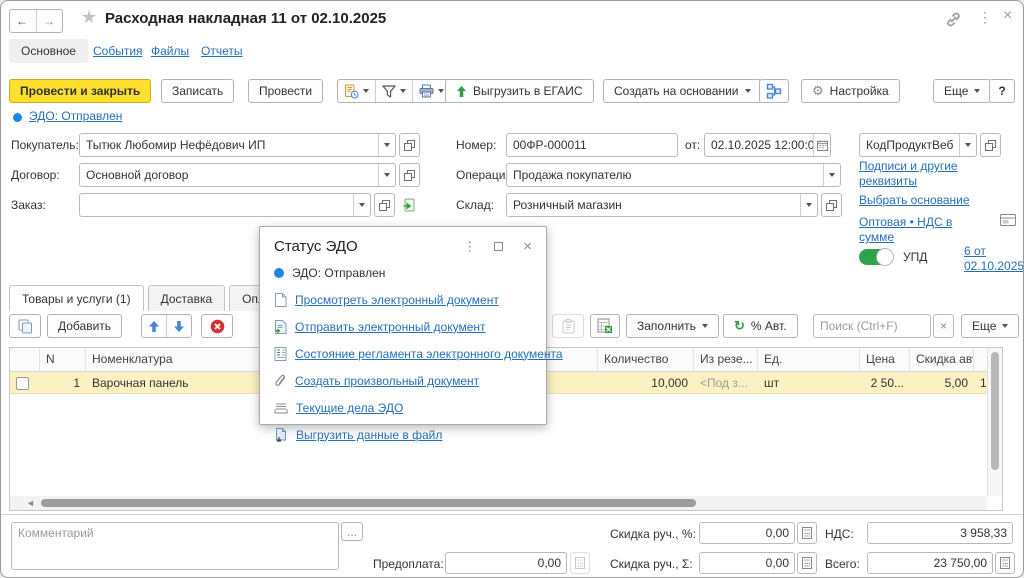  I want to click on popup-menu-kebab-icon: ⋮, so click(469, 247).